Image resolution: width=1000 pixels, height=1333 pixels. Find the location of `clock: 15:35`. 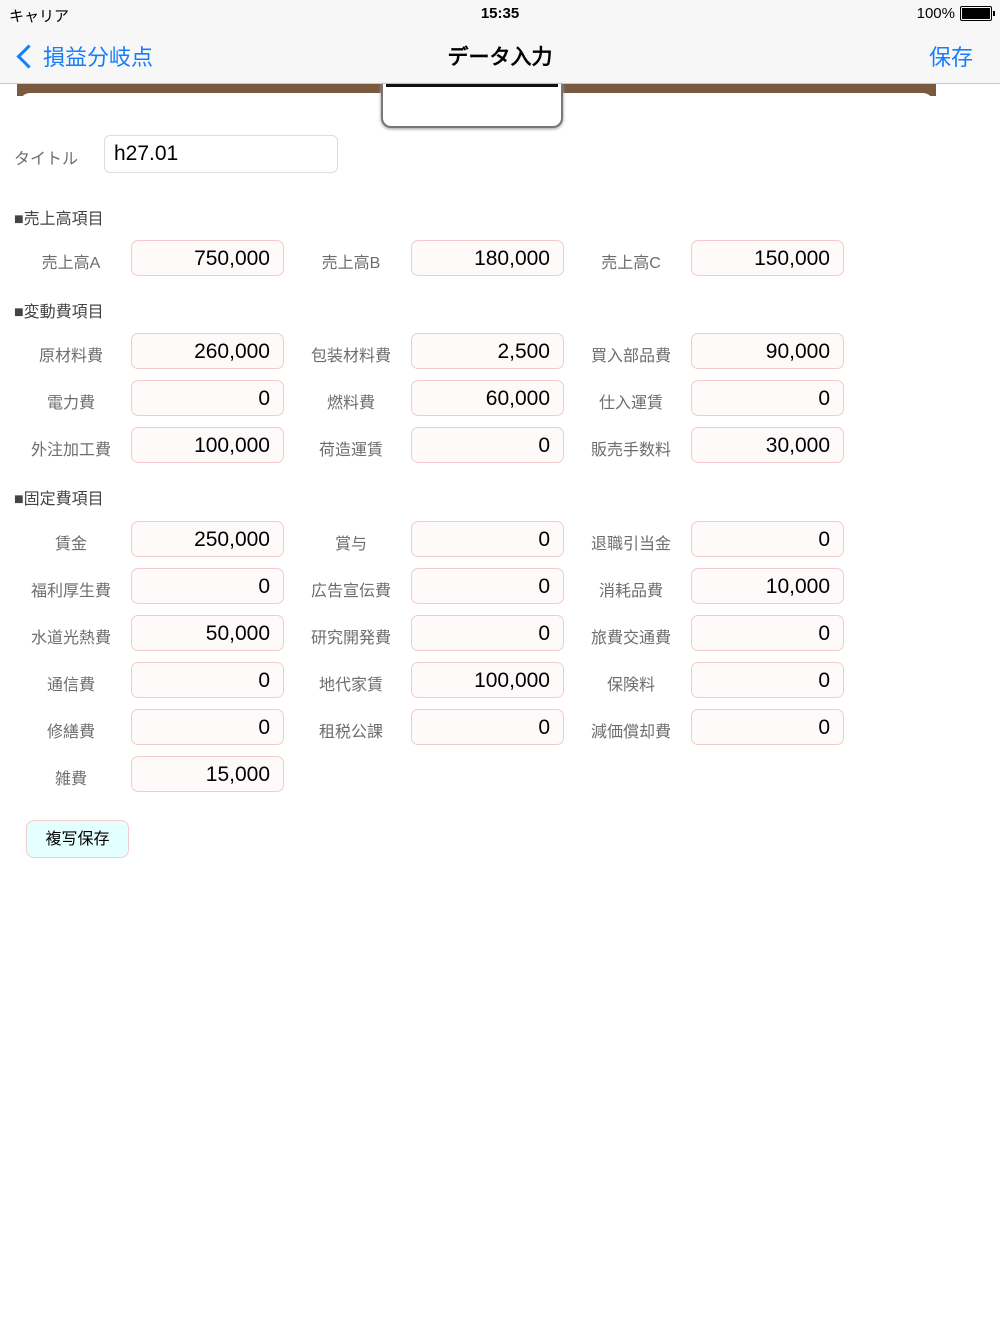

clock: 15:35 is located at coordinates (500, 13).